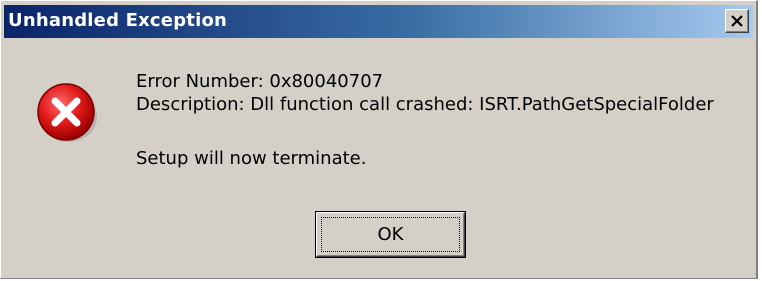  Describe the element at coordinates (425, 131) in the screenshot. I see `message-spacer` at that location.